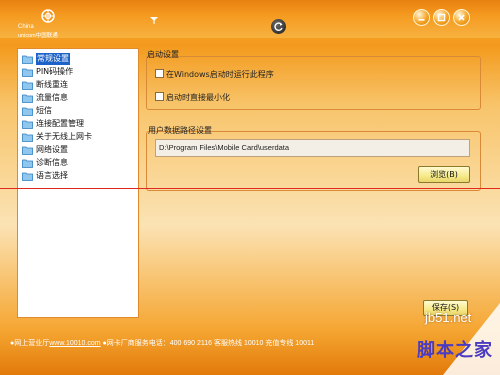  Describe the element at coordinates (159, 96) in the screenshot. I see `start-minimized-checkbox` at that location.